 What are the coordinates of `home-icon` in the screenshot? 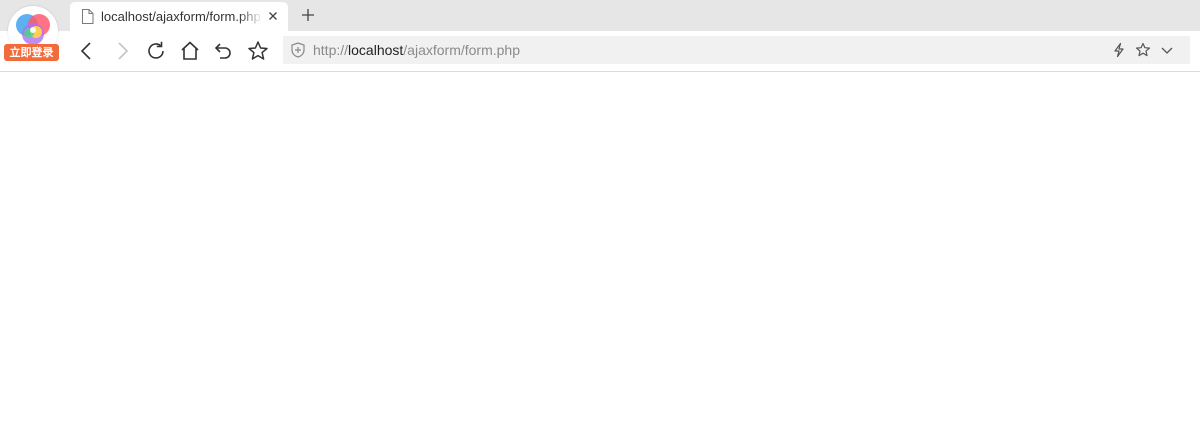 It's located at (190, 51).